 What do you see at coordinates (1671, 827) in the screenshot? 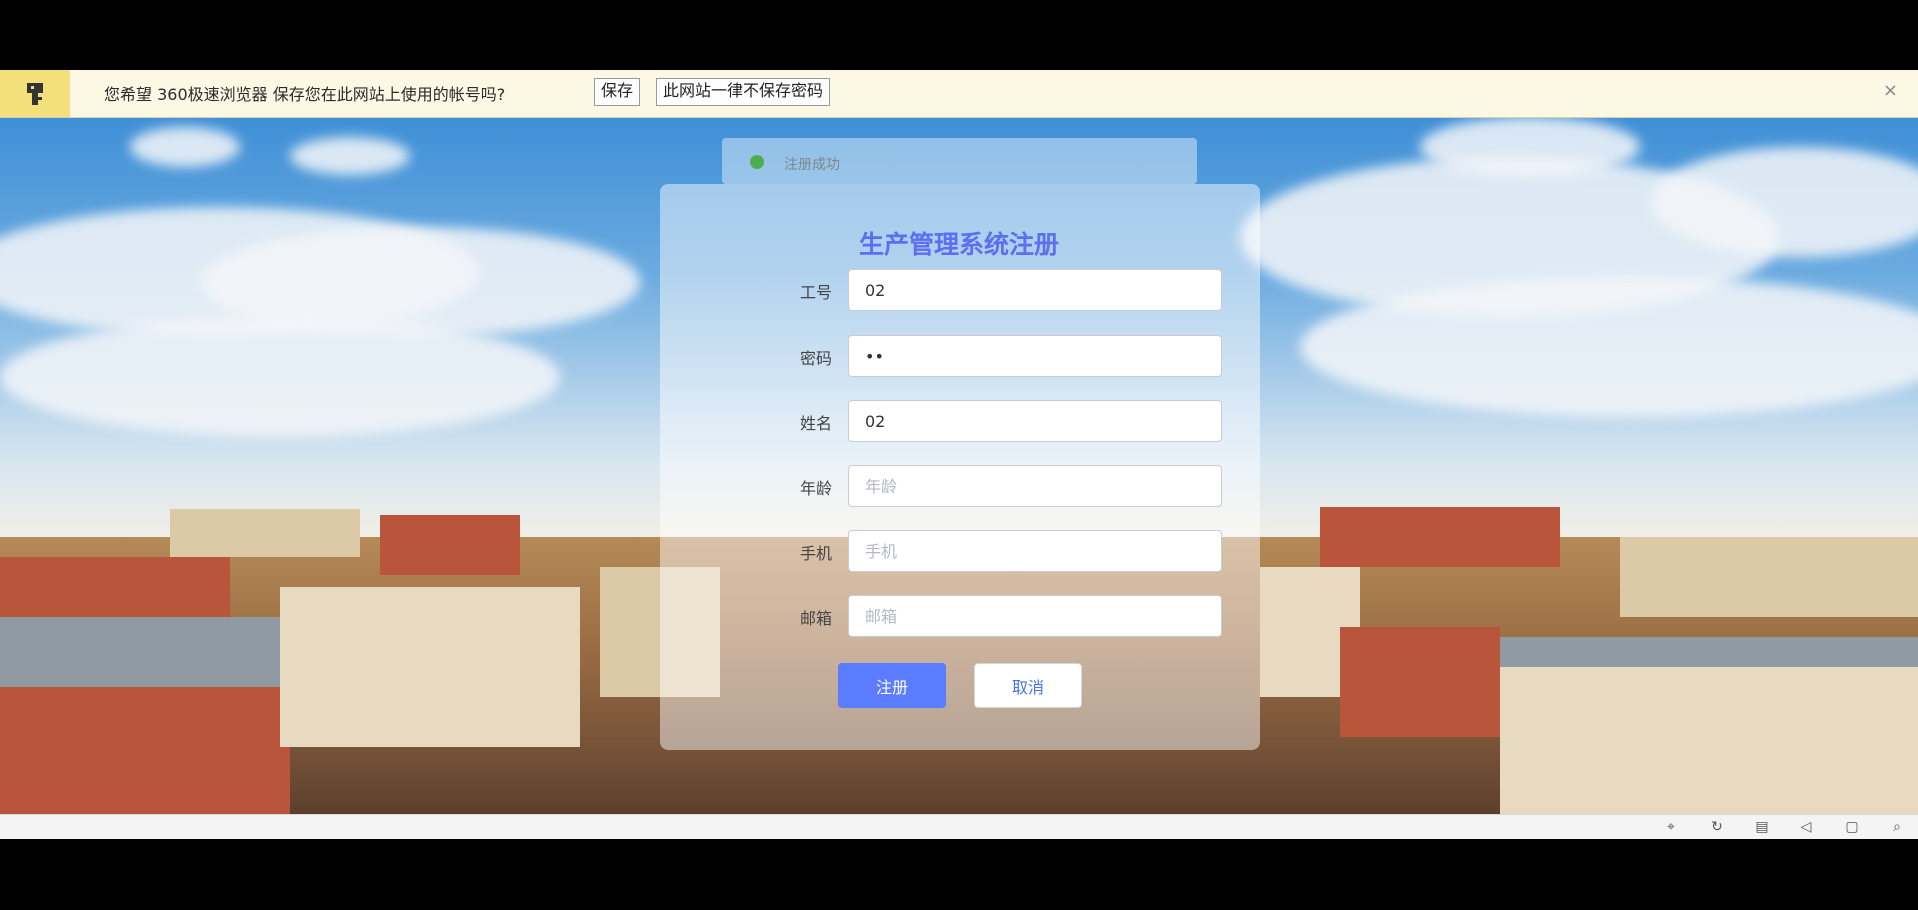
I see `pin-icon: ⌖` at bounding box center [1671, 827].